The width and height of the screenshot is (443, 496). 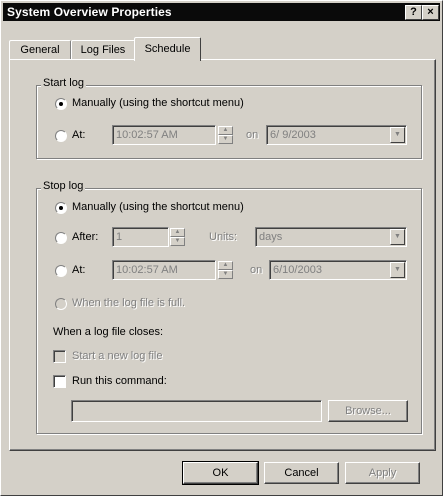 I want to click on start-at-label: At:, so click(x=79, y=135).